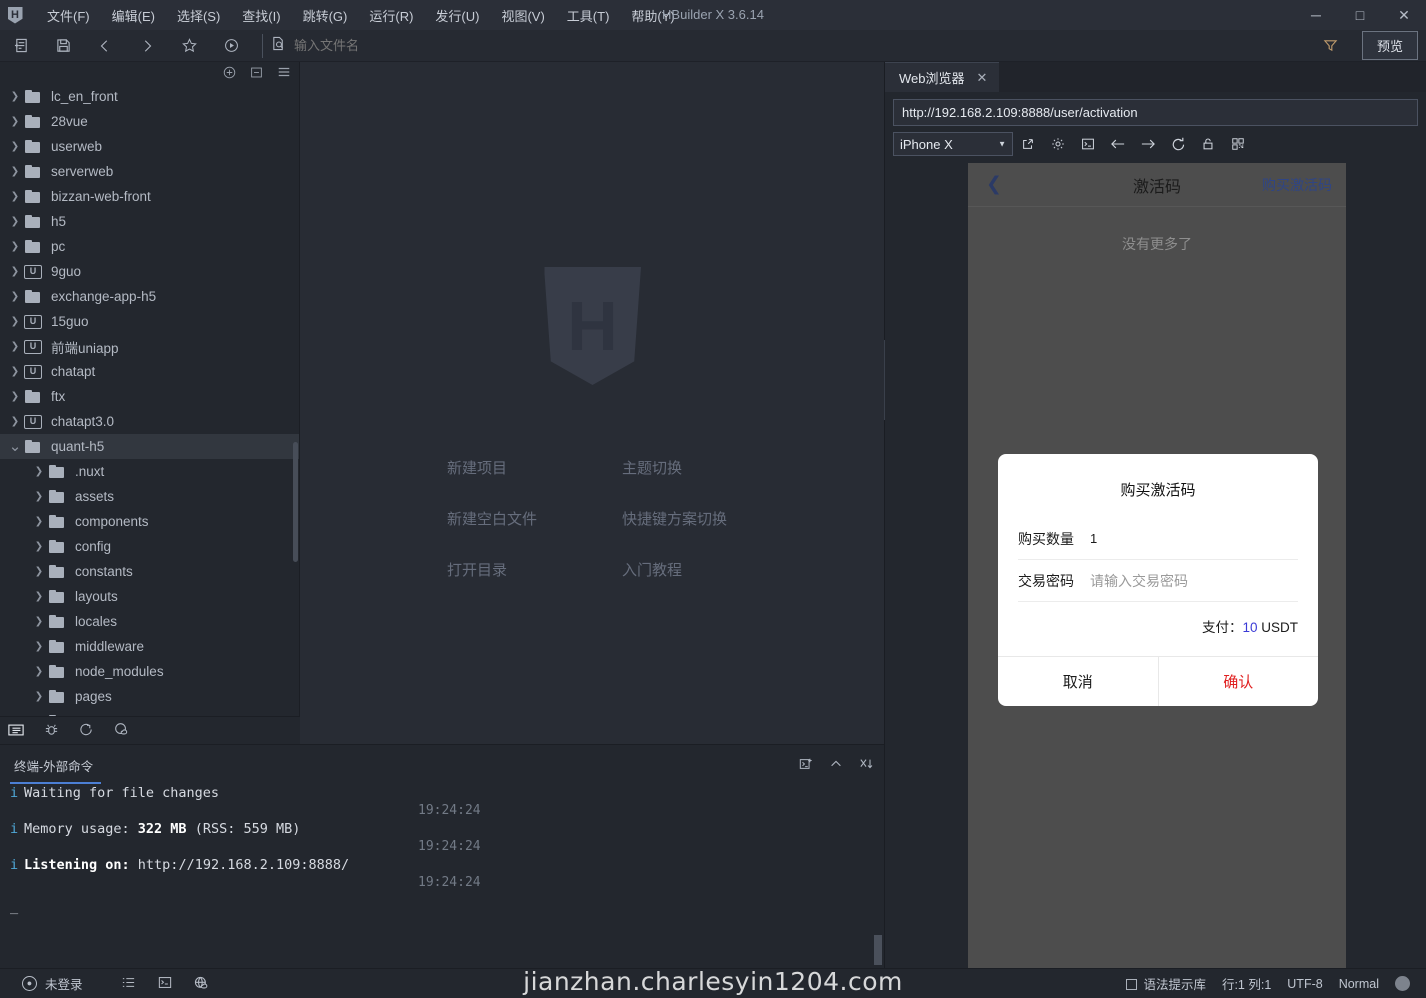  Describe the element at coordinates (133, 15) in the screenshot. I see `menu-edit: 编辑(E)` at that location.